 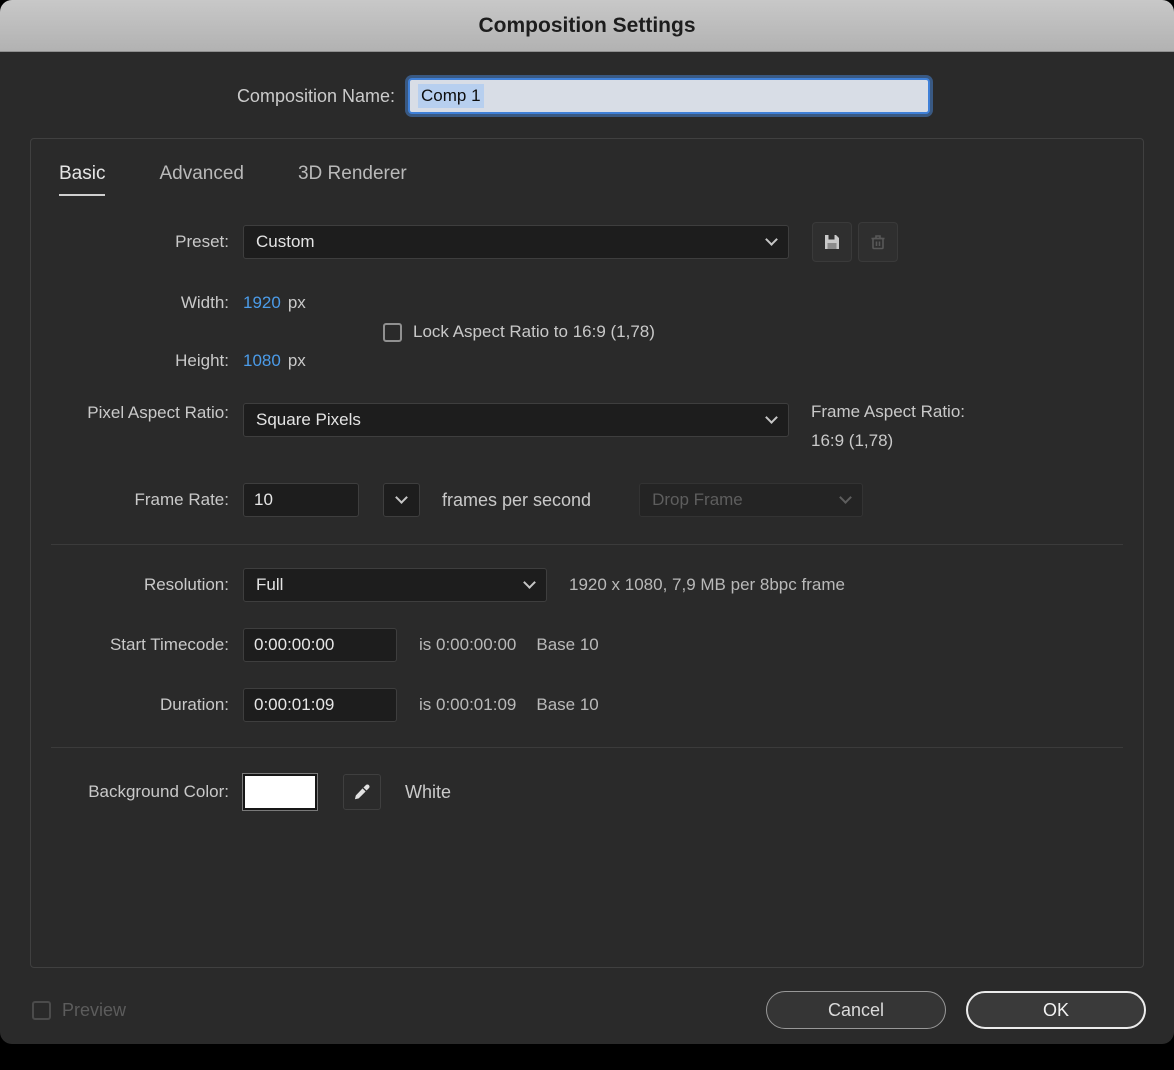 I want to click on height-value: 1080, so click(x=262, y=361).